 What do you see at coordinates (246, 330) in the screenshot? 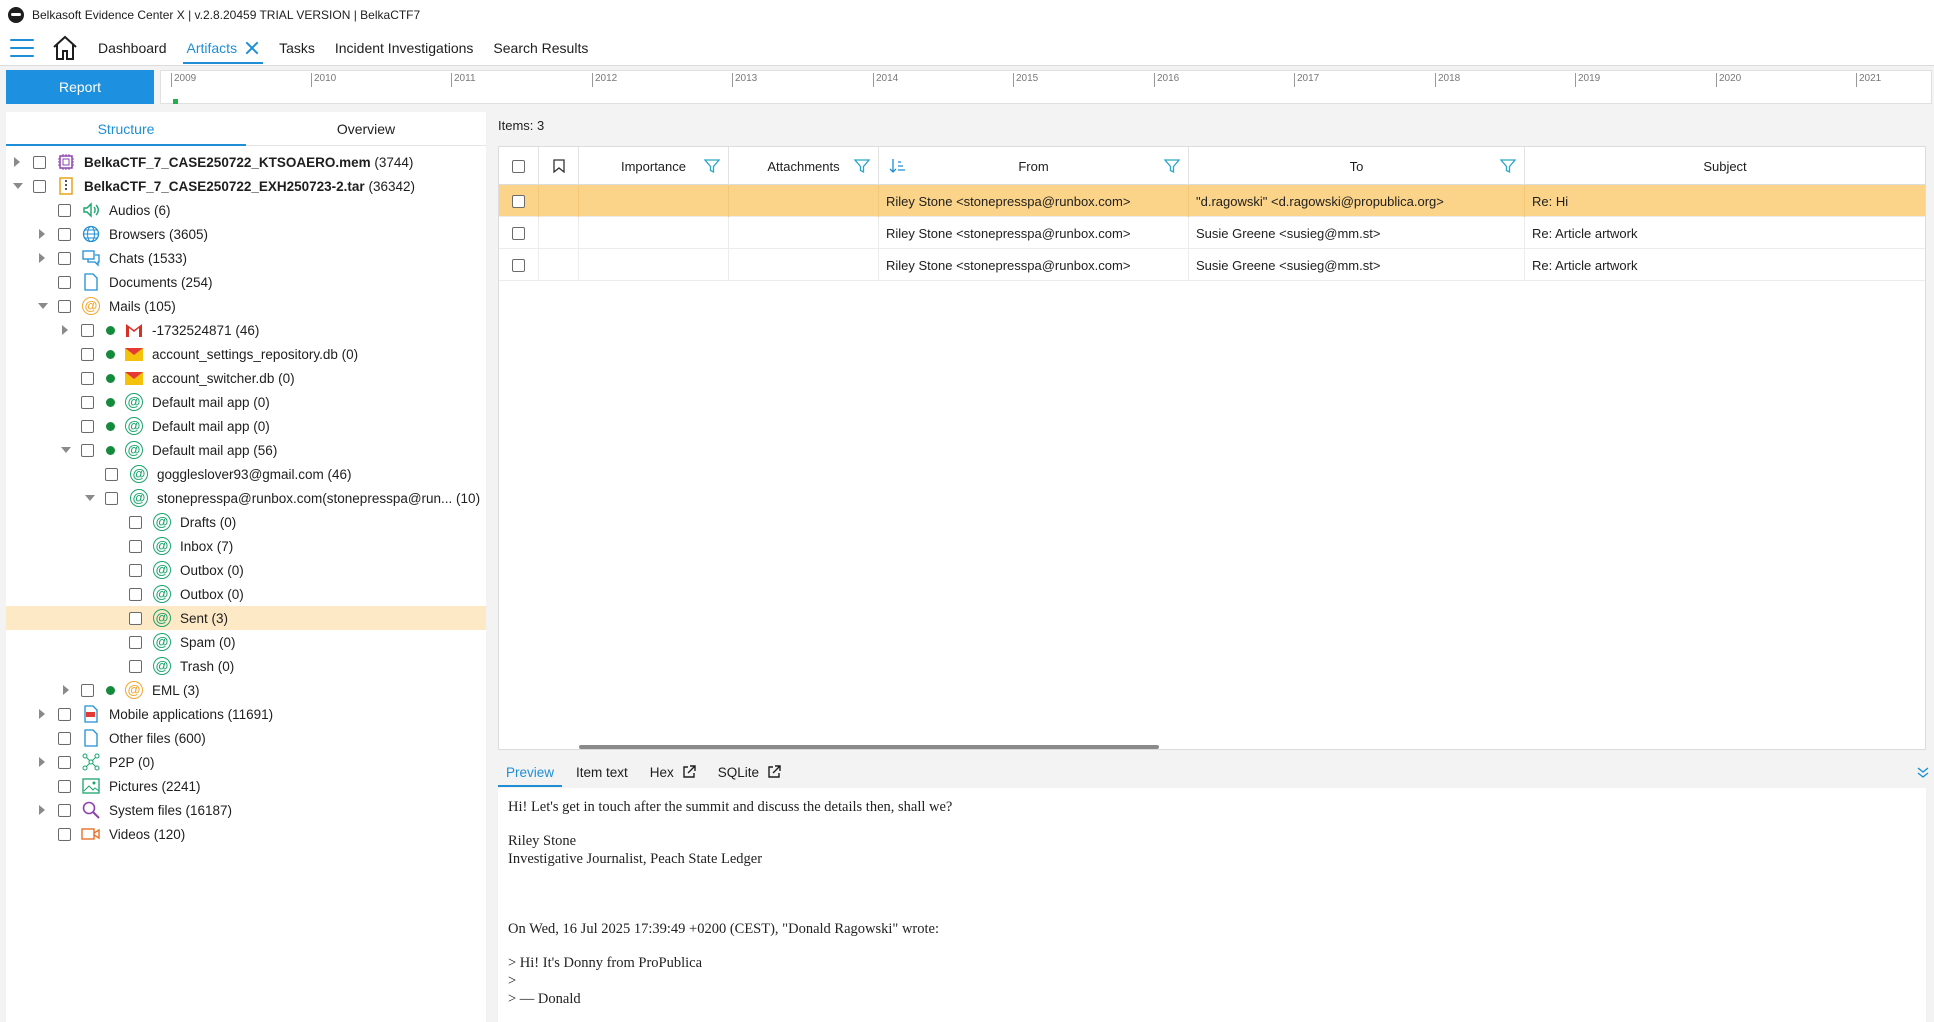
I see `tree-item-gmail-account: -1732524871 (46)` at bounding box center [246, 330].